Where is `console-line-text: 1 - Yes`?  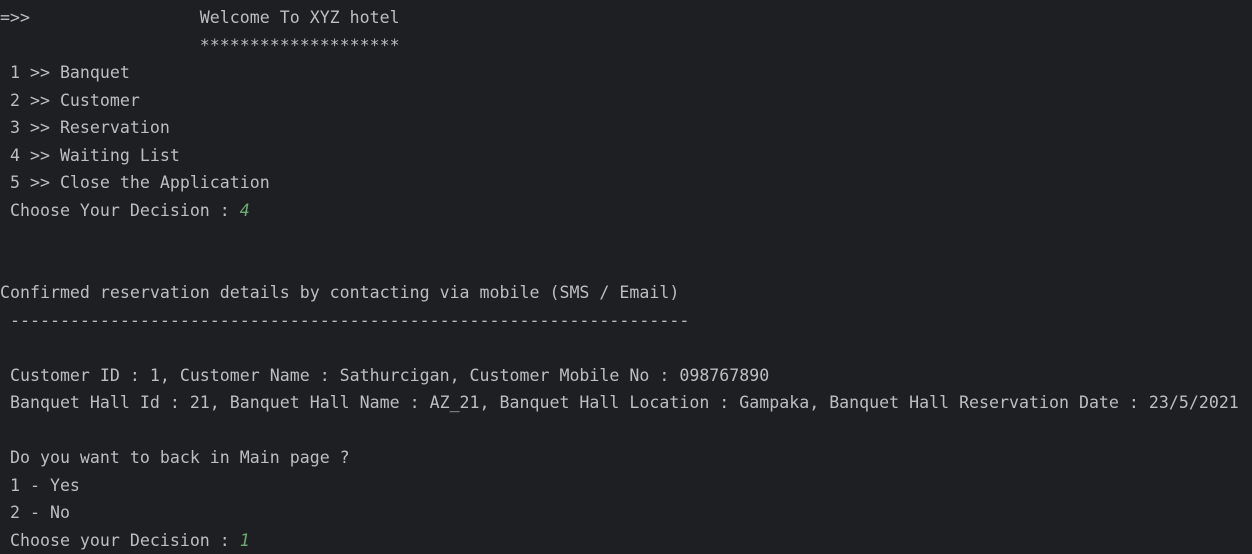
console-line-text: 1 - Yes is located at coordinates (40, 485).